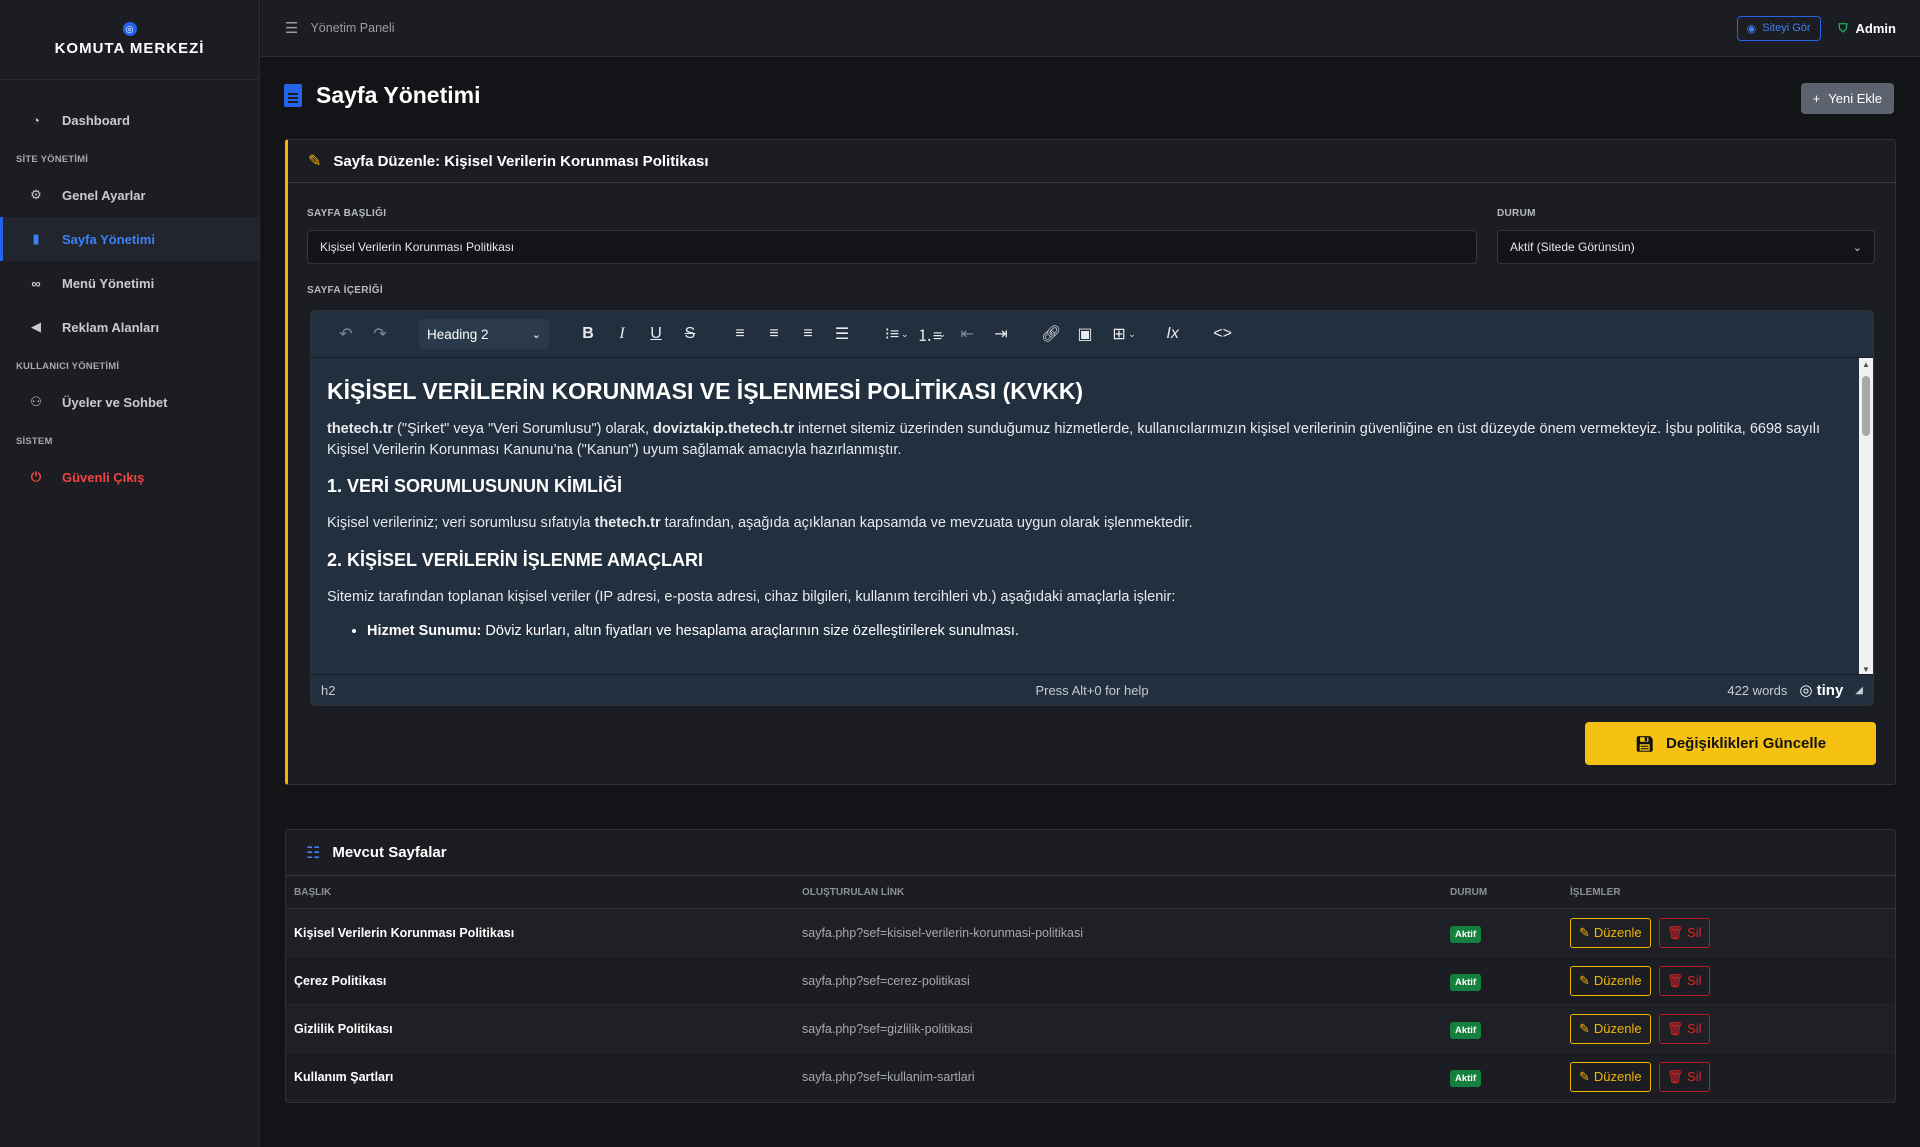 The height and width of the screenshot is (1147, 1920). Describe the element at coordinates (1223, 334) in the screenshot. I see `source-code-icon: <>` at that location.